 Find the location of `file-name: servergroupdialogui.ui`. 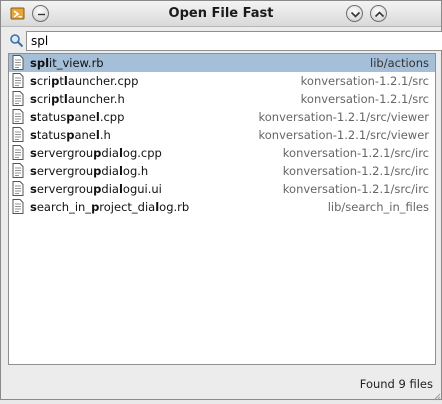

file-name: servergroupdialogui.ui is located at coordinates (96, 189).